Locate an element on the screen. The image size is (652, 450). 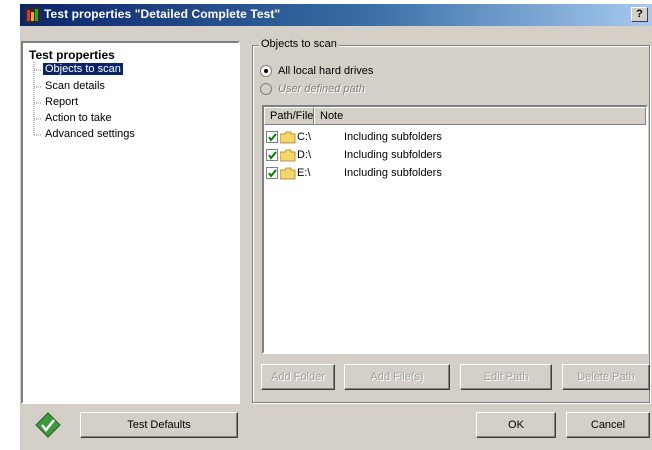
test-defaults-button: Test Defaults is located at coordinates (159, 425).